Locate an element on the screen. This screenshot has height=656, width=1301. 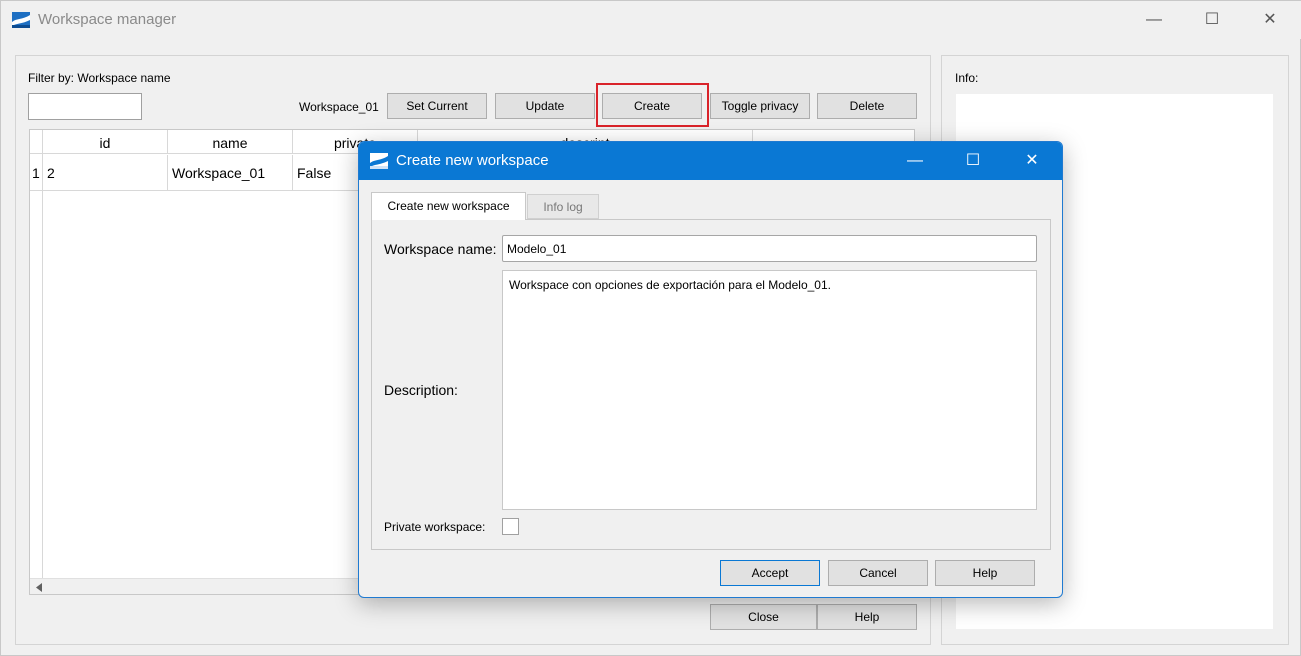
dialog-title-bar: Create new workspace — ☐ ✕ is located at coordinates (710, 161).